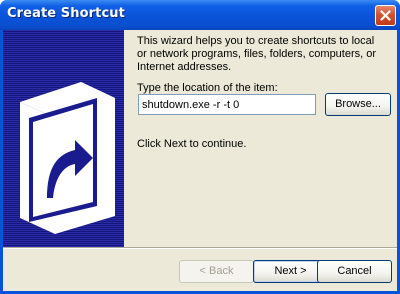 This screenshot has width=400, height=294. What do you see at coordinates (67, 158) in the screenshot?
I see `shortcut-arrow-icon` at bounding box center [67, 158].